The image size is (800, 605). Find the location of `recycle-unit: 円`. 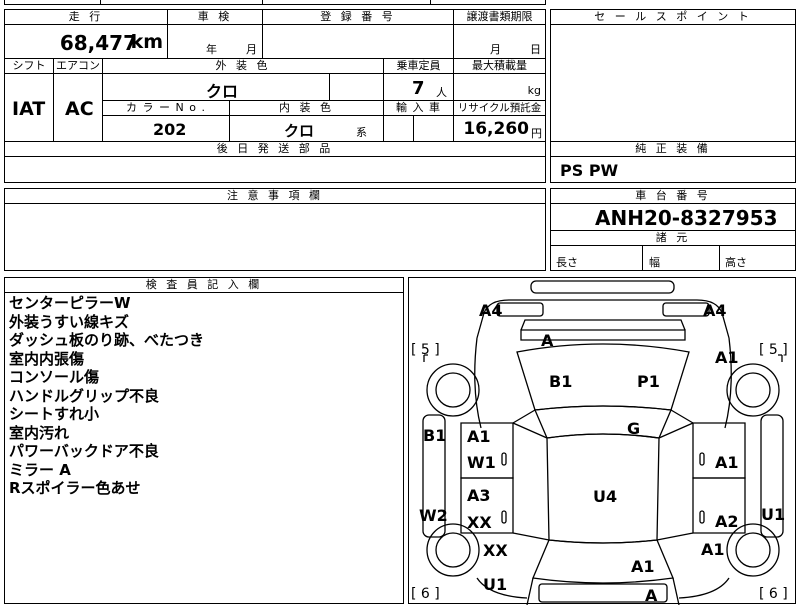

recycle-unit: 円 is located at coordinates (536, 133).